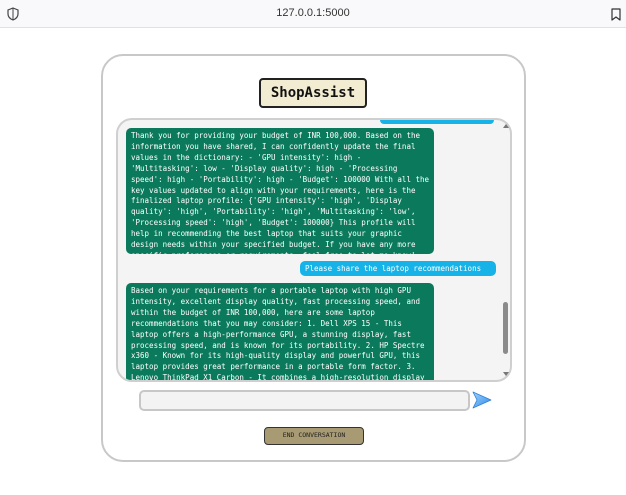 The width and height of the screenshot is (626, 495). What do you see at coordinates (313, 93) in the screenshot?
I see `page-title: ShopAssist` at bounding box center [313, 93].